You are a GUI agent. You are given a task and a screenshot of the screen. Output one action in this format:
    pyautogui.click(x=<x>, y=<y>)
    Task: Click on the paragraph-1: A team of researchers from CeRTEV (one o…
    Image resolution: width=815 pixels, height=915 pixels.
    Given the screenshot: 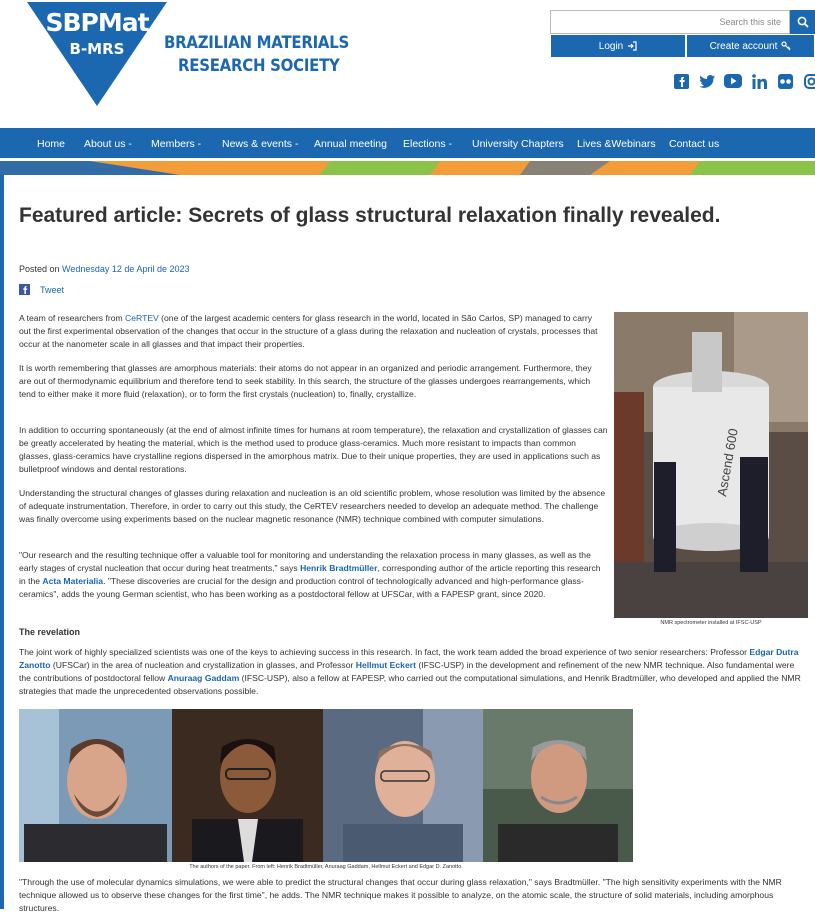 What is the action you would take?
    pyautogui.click(x=309, y=331)
    